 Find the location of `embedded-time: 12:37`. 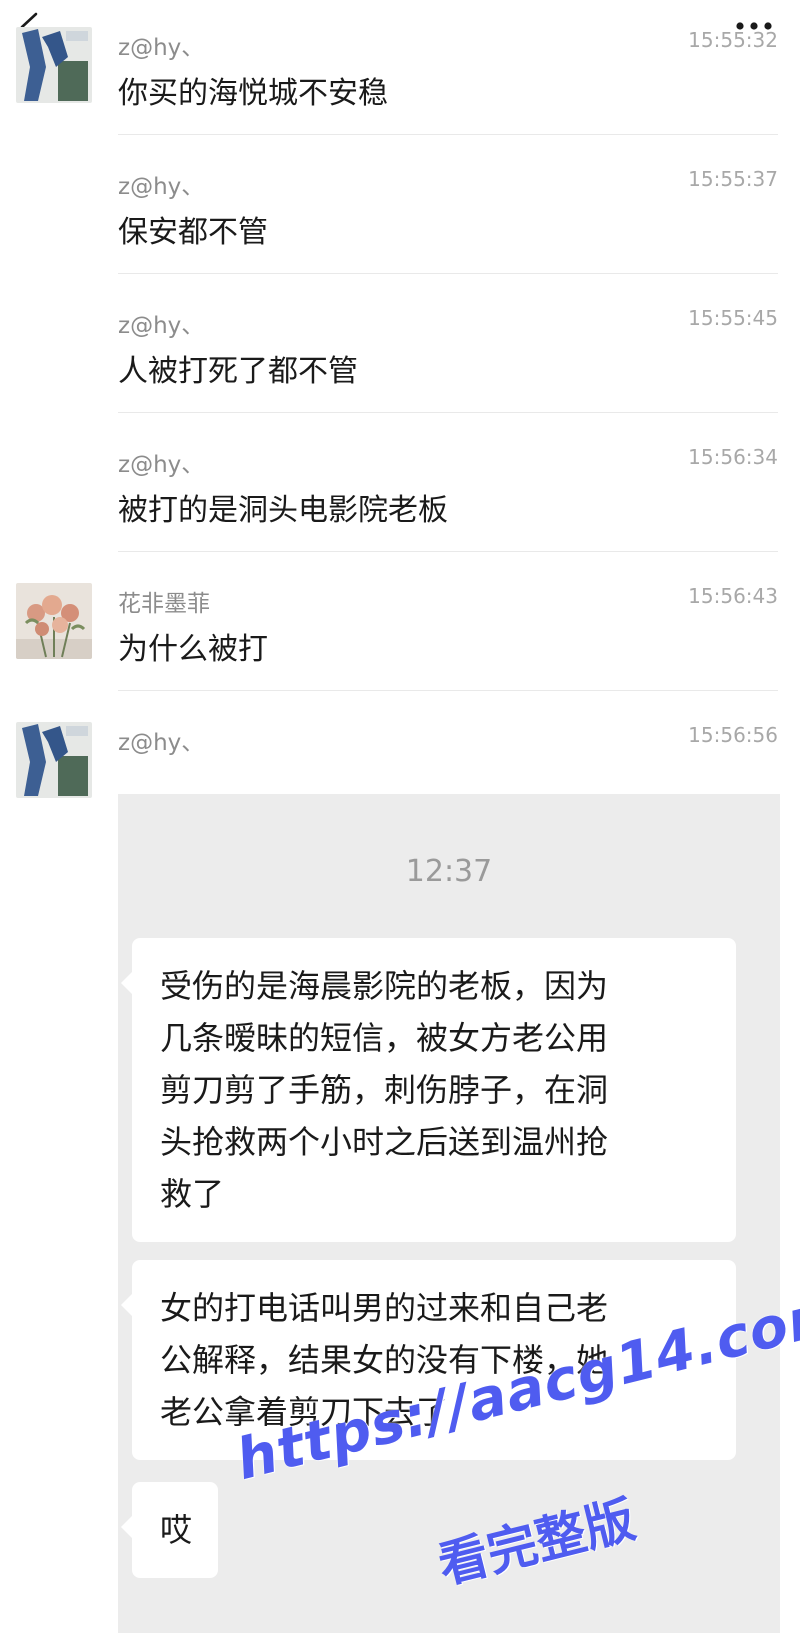

embedded-time: 12:37 is located at coordinates (449, 871).